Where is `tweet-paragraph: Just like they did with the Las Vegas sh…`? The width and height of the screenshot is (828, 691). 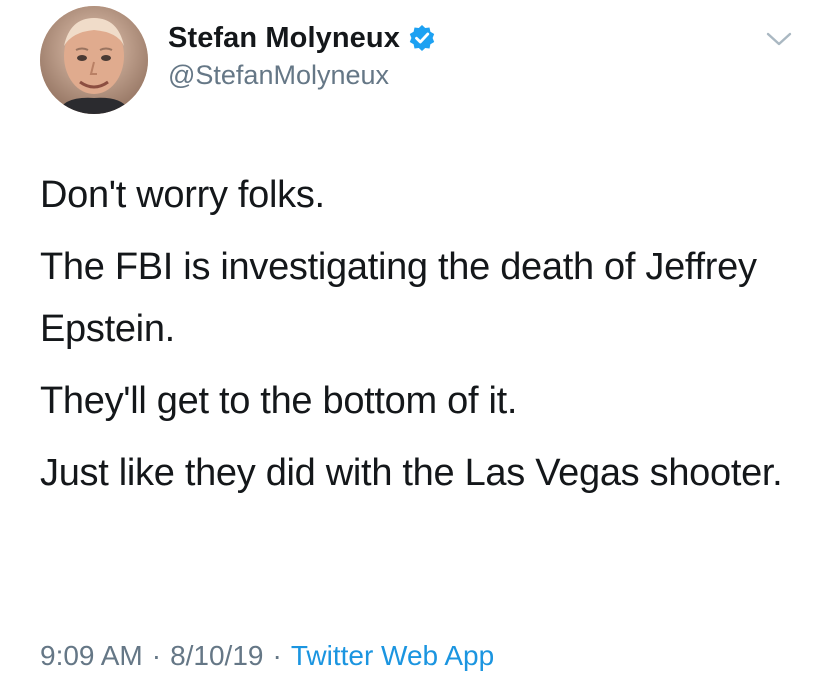 tweet-paragraph: Just like they did with the Las Vegas sh… is located at coordinates (411, 473).